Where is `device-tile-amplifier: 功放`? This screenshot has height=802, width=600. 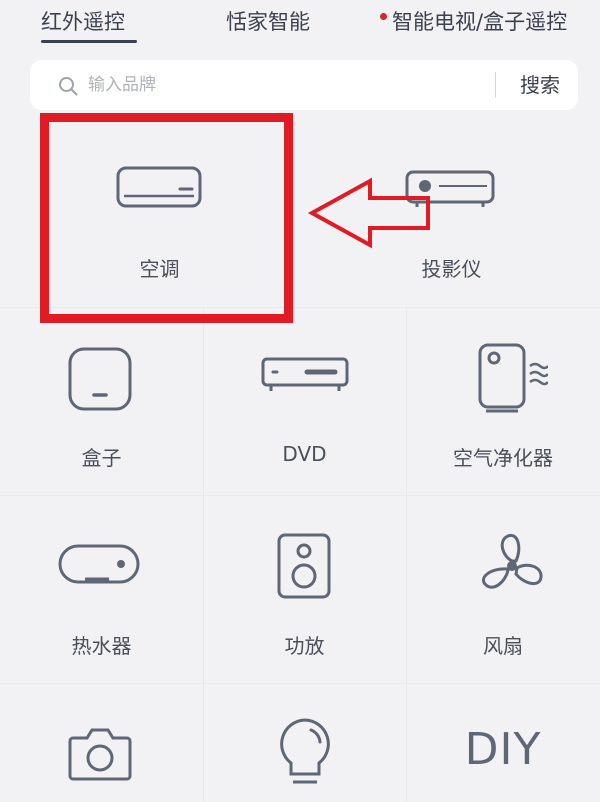 device-tile-amplifier: 功放 is located at coordinates (304, 589).